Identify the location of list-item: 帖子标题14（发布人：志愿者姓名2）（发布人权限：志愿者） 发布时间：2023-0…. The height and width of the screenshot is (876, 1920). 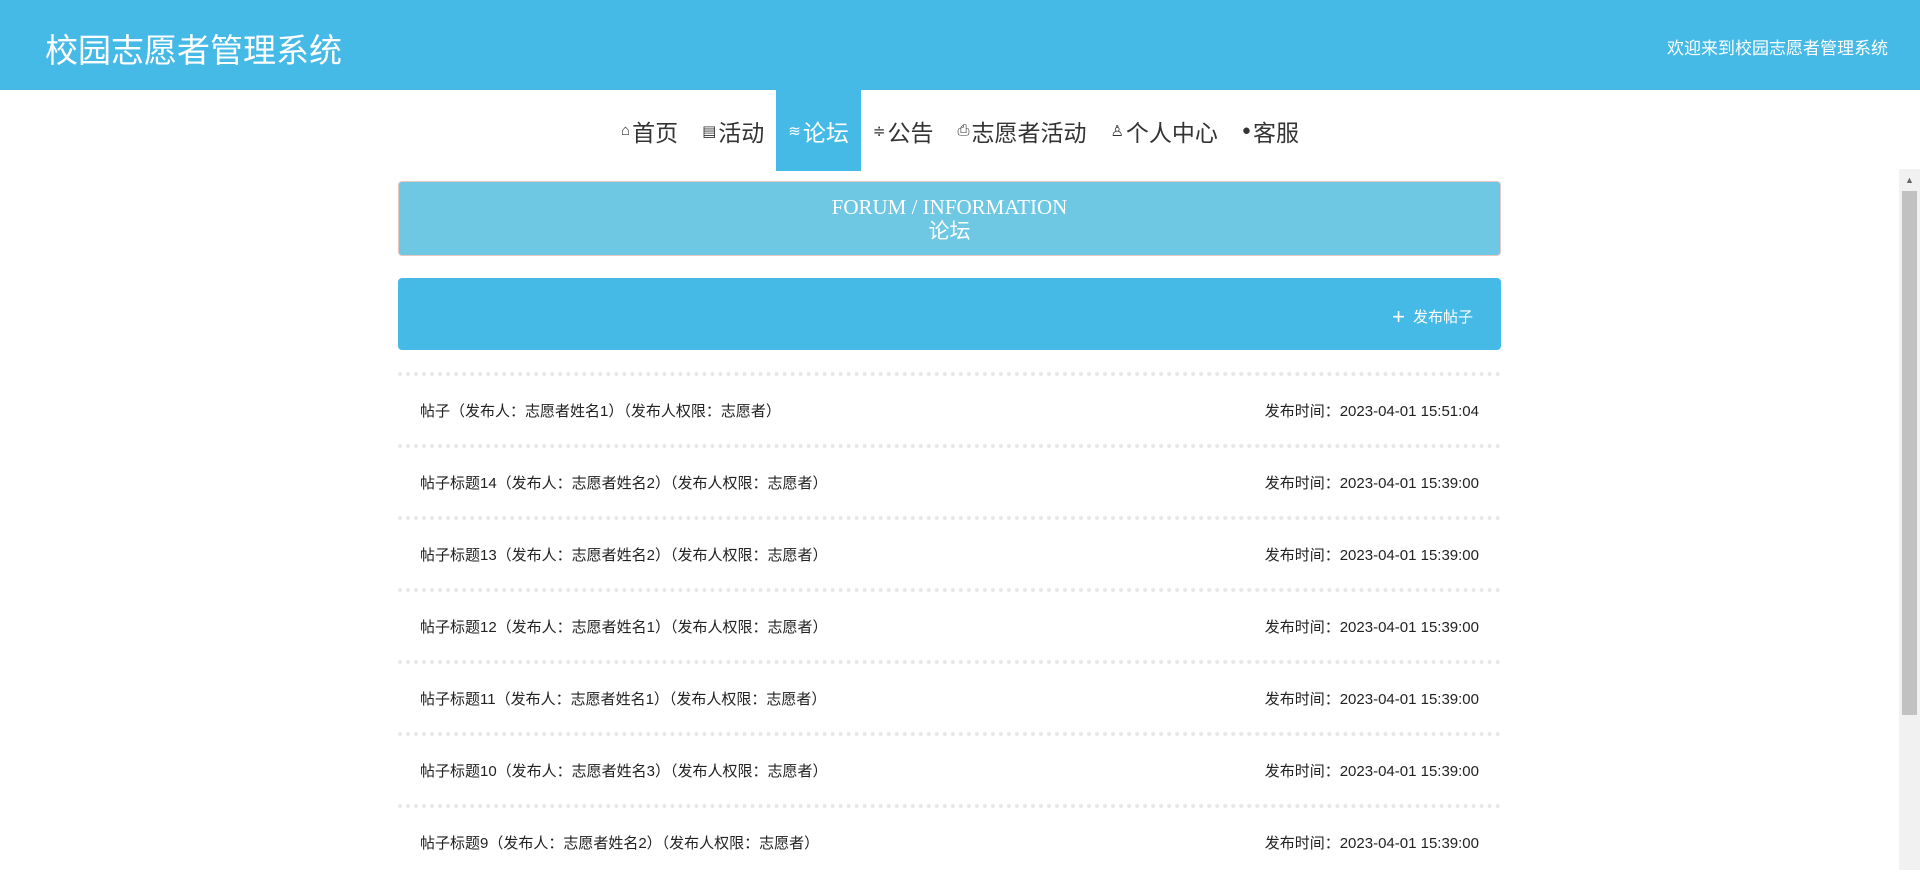
(949, 480).